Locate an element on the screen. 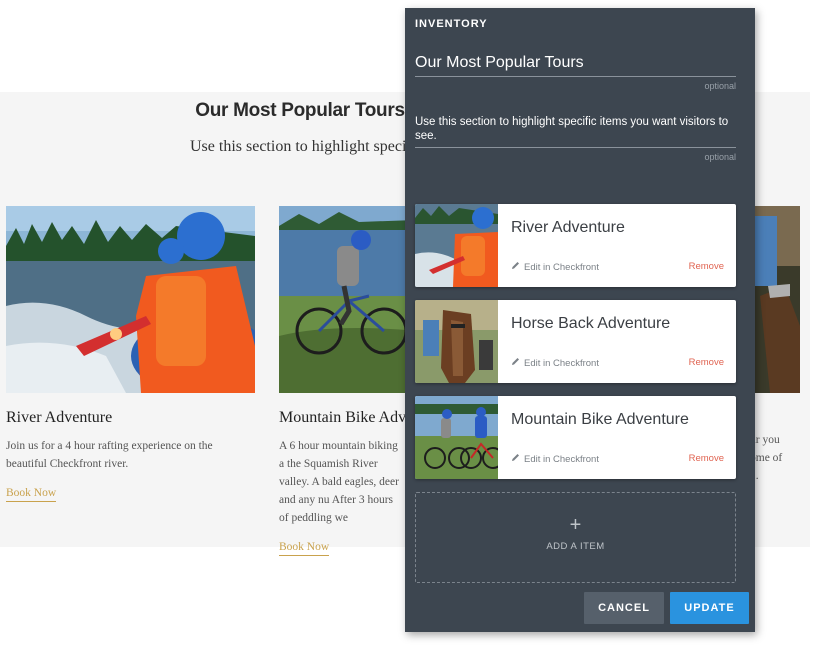  title-field-hint: optional is located at coordinates (720, 86).